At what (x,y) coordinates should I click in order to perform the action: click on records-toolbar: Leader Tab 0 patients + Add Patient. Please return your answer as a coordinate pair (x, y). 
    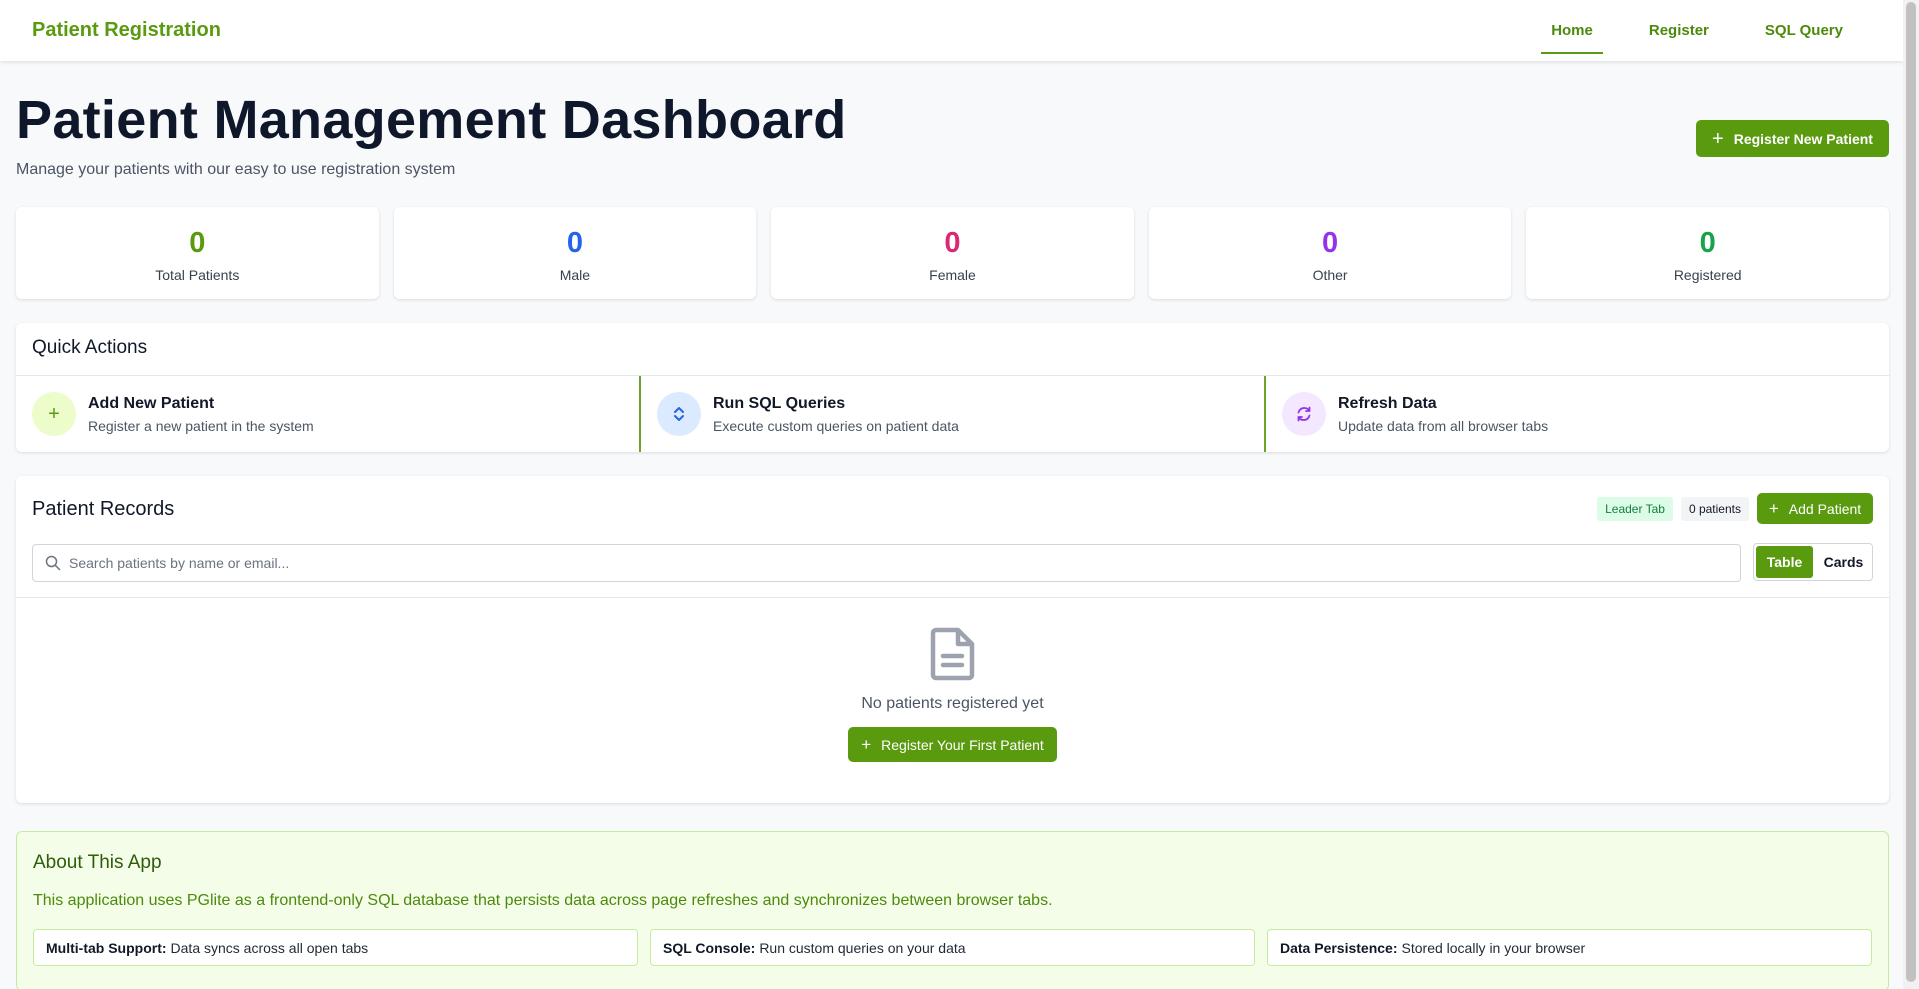
    Looking at the image, I should click on (1735, 508).